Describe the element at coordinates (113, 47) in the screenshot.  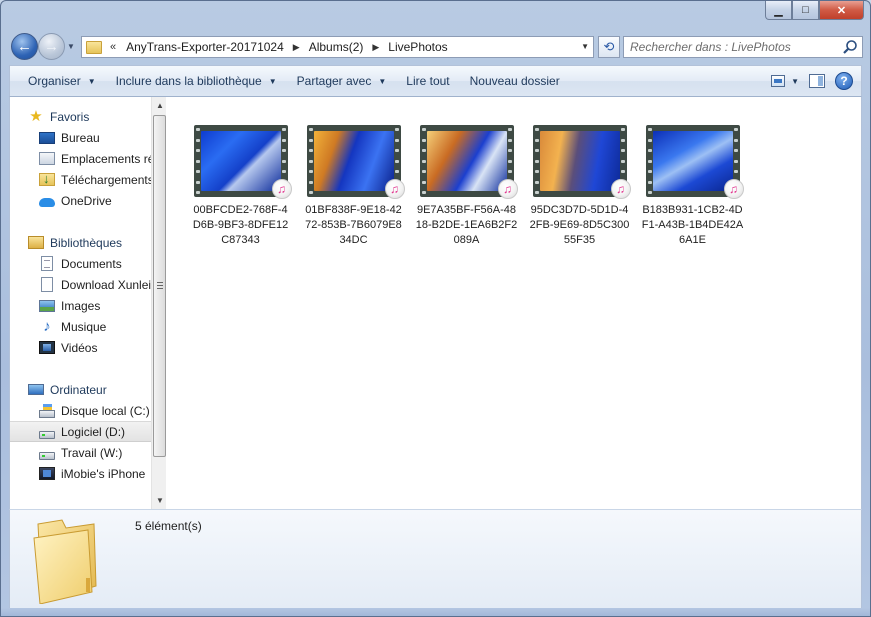
I see `breadcrumb-overflow: «` at that location.